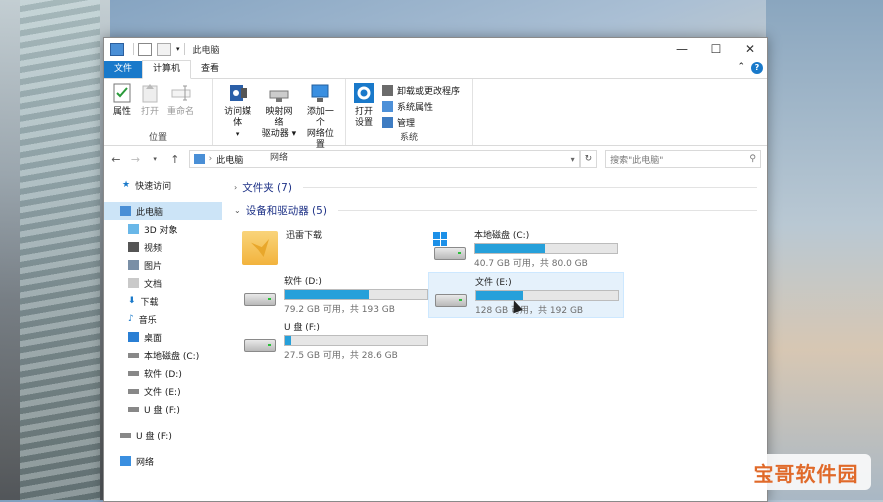 The height and width of the screenshot is (502, 883). What do you see at coordinates (237, 210) in the screenshot?
I see `chevron-down-icon: ⌄` at bounding box center [237, 210].